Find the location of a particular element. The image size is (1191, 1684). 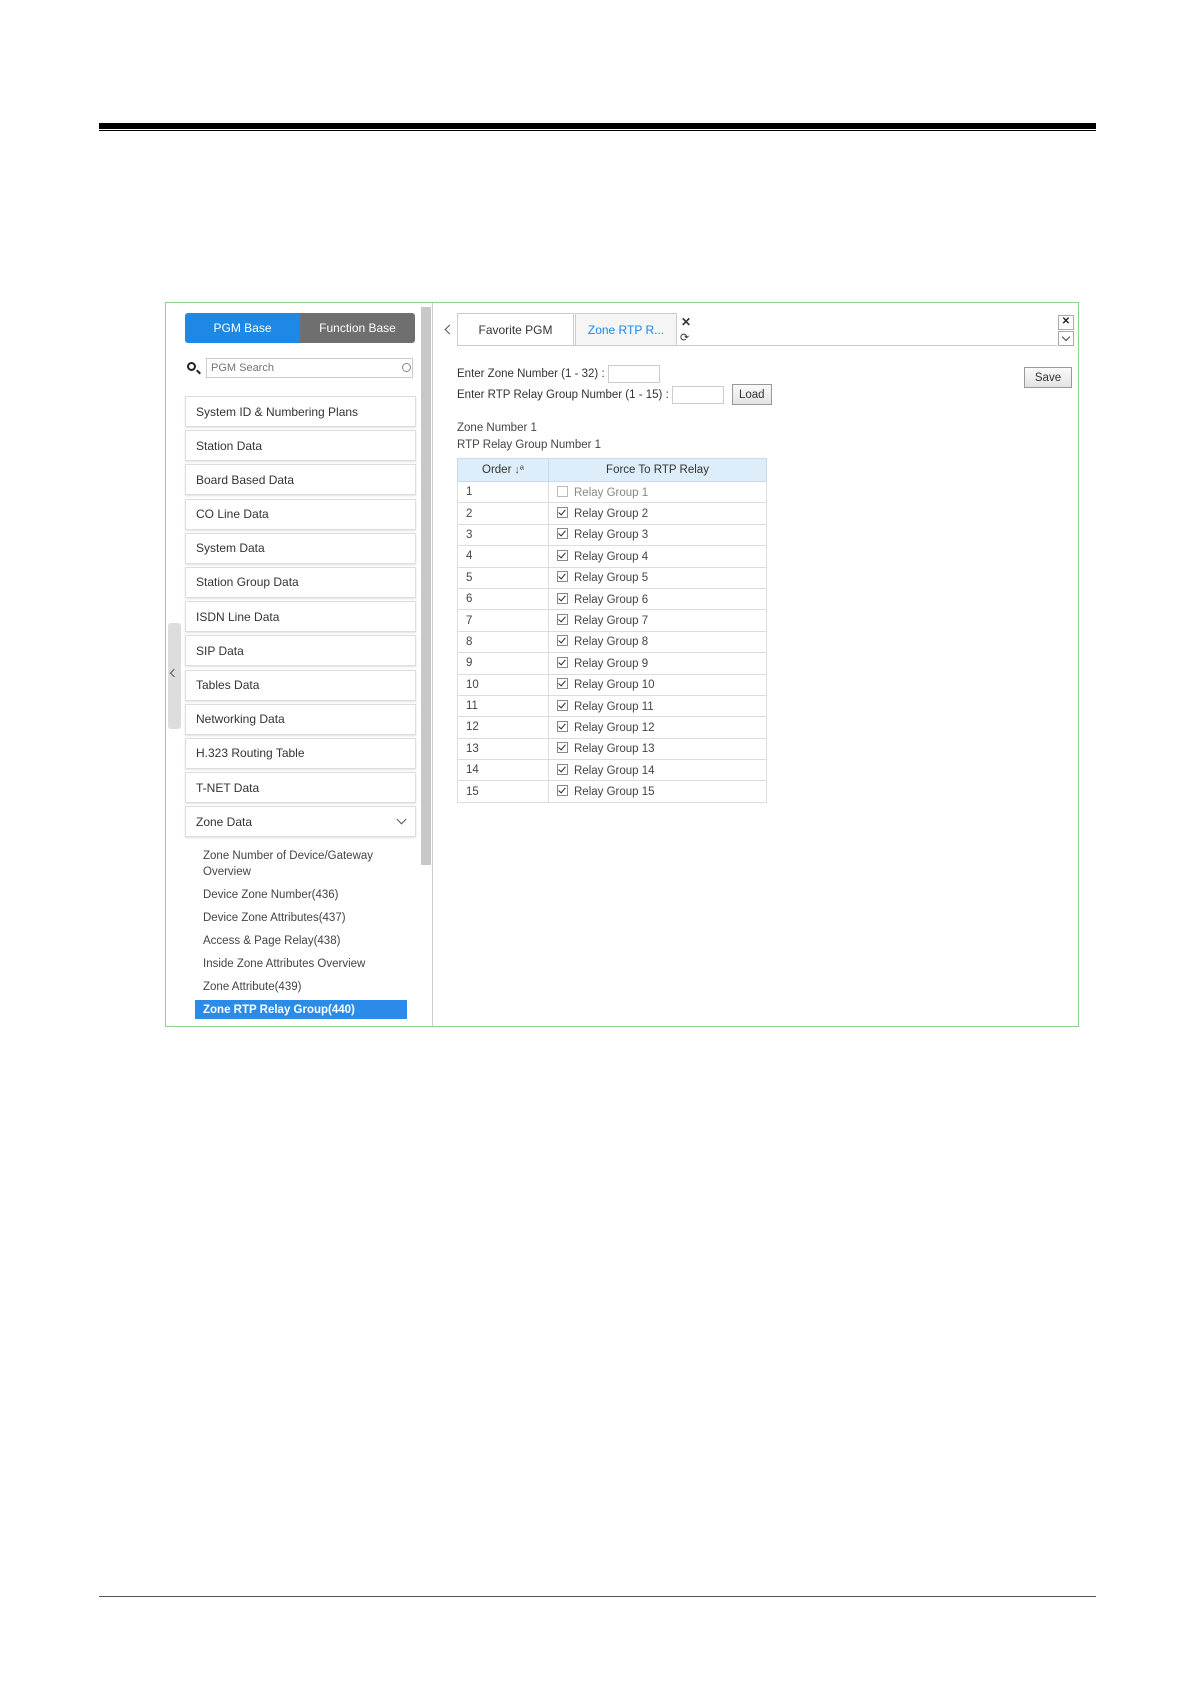

refresh-icon: ⟳ is located at coordinates (684, 338).